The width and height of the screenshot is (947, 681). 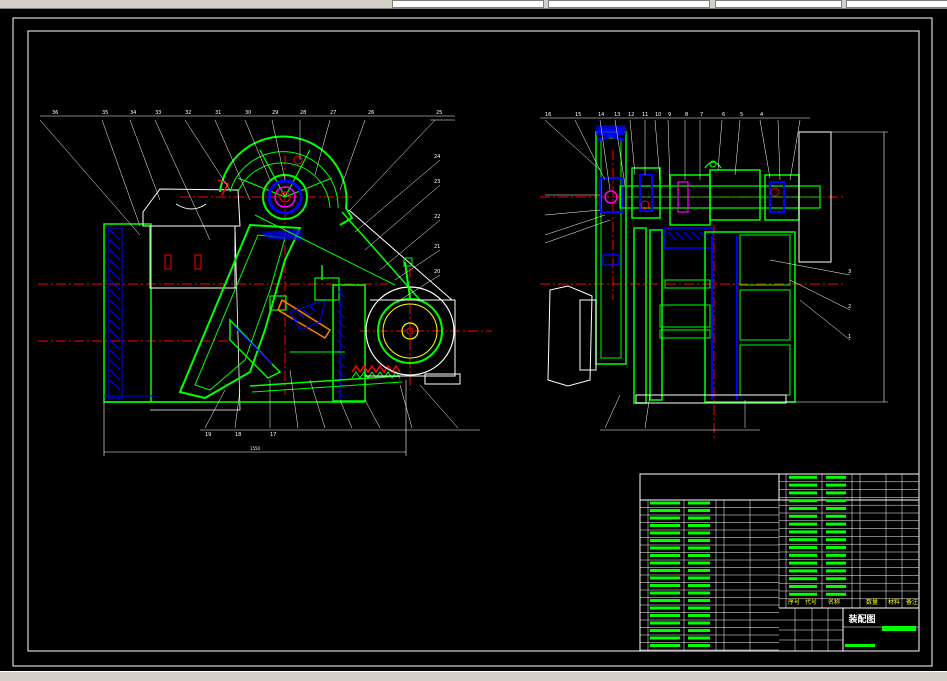 I want to click on side-callout-15: 15, so click(x=578, y=115).